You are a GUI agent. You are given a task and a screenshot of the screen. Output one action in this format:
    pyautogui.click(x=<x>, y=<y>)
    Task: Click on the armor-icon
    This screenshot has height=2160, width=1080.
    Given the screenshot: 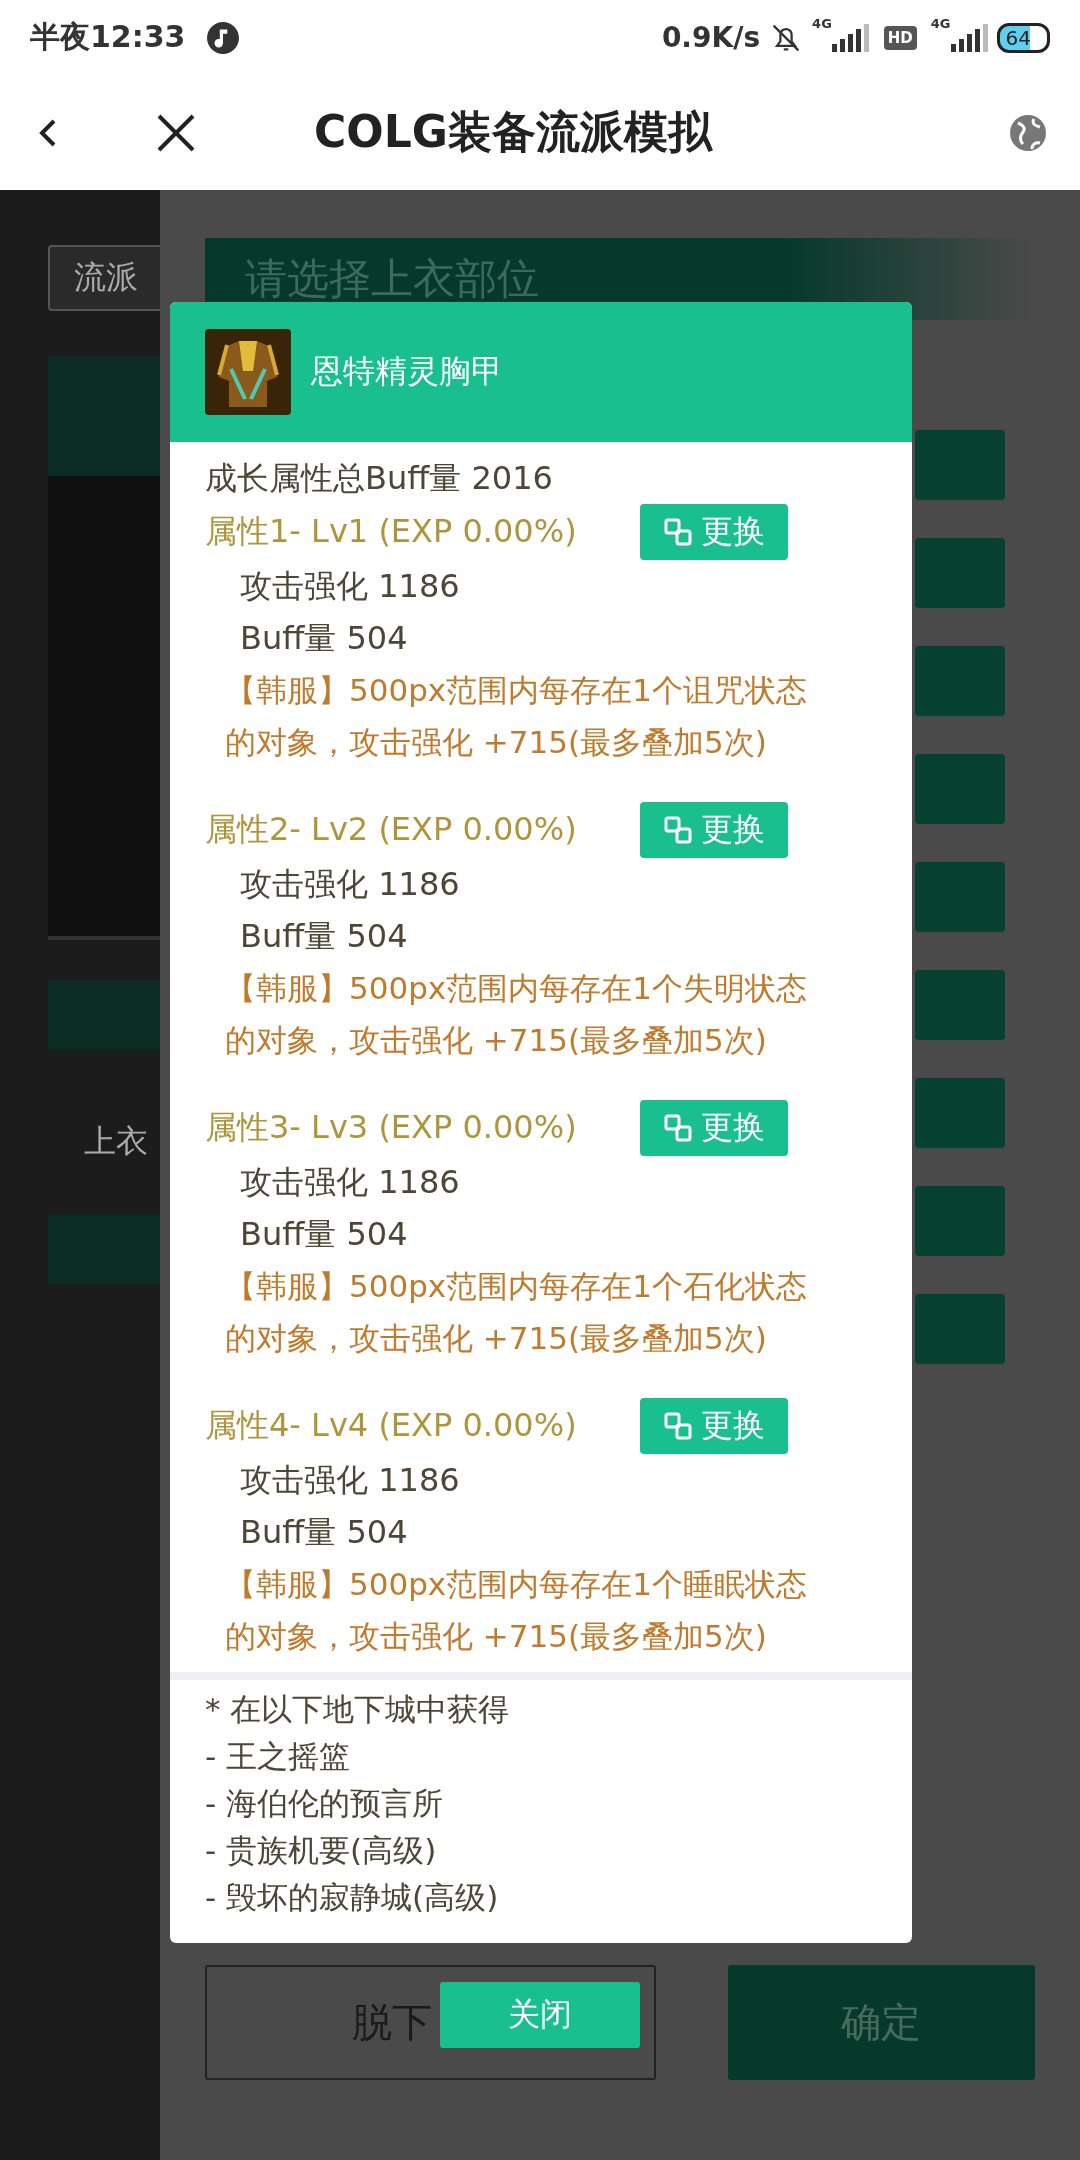 What is the action you would take?
    pyautogui.click(x=248, y=372)
    